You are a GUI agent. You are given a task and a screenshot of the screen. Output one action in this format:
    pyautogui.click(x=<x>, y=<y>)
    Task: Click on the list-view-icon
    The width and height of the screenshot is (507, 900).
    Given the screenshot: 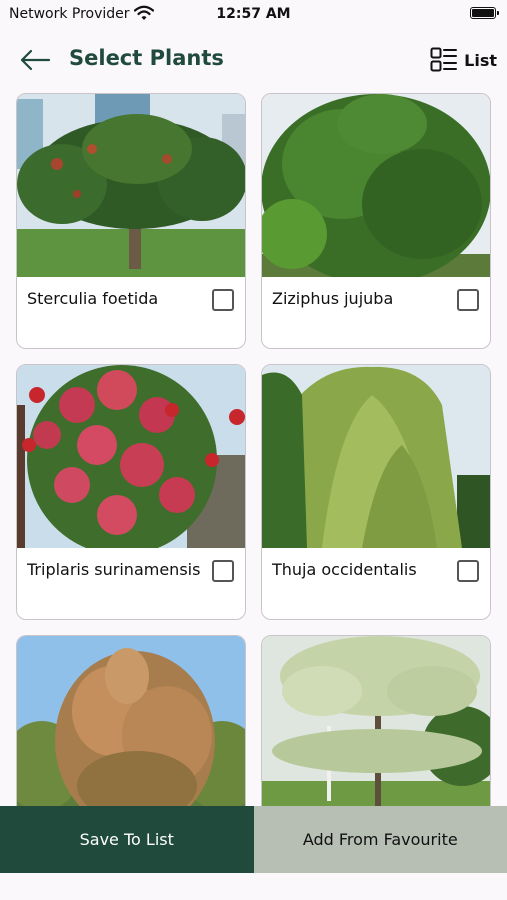 What is the action you would take?
    pyautogui.click(x=444, y=59)
    